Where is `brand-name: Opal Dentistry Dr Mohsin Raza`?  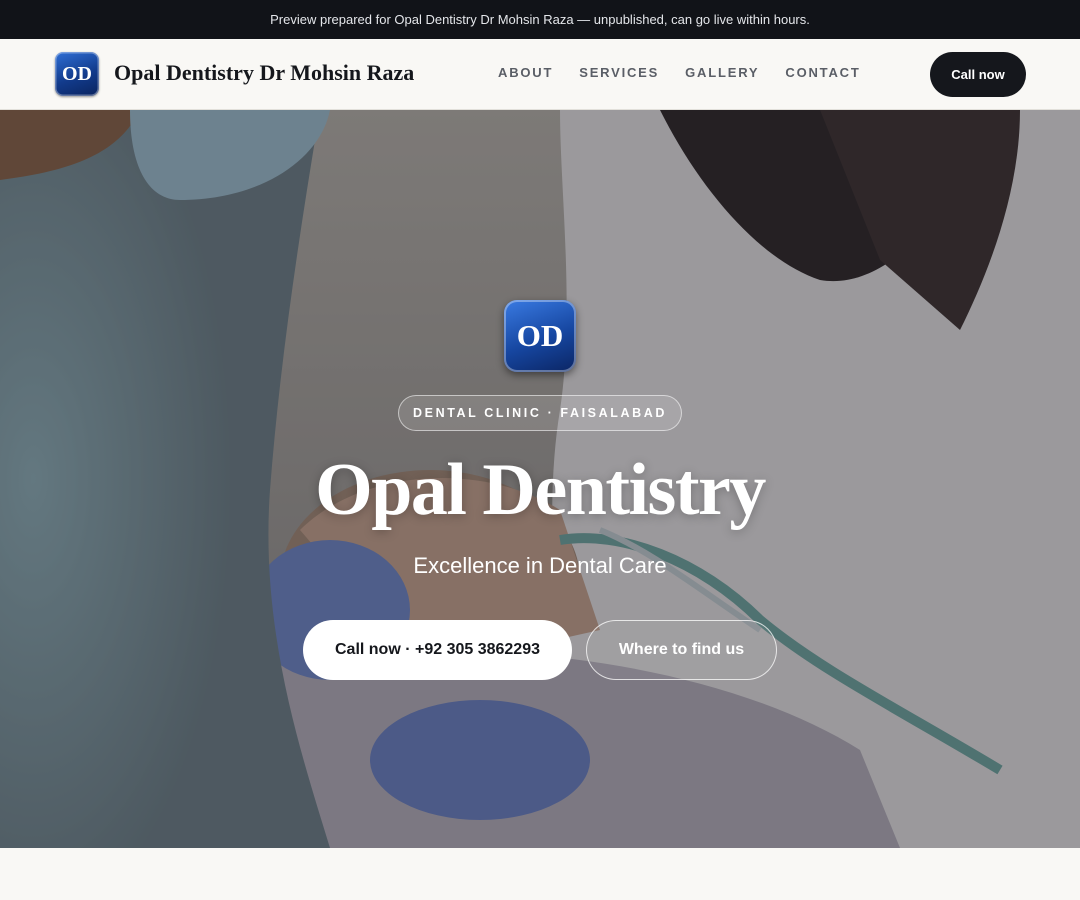
brand-name: Opal Dentistry Dr Mohsin Raza is located at coordinates (264, 73).